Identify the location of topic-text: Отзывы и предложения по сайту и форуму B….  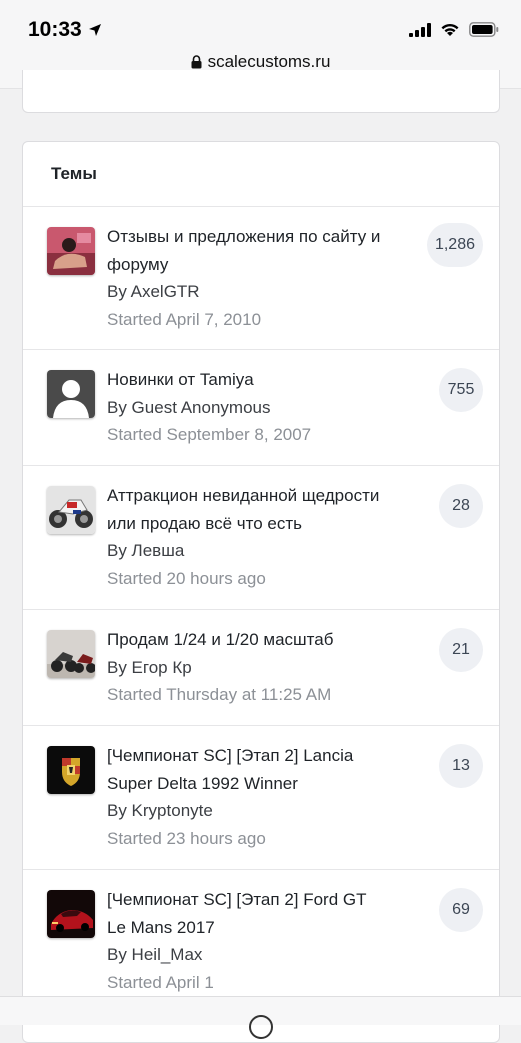
(267, 278).